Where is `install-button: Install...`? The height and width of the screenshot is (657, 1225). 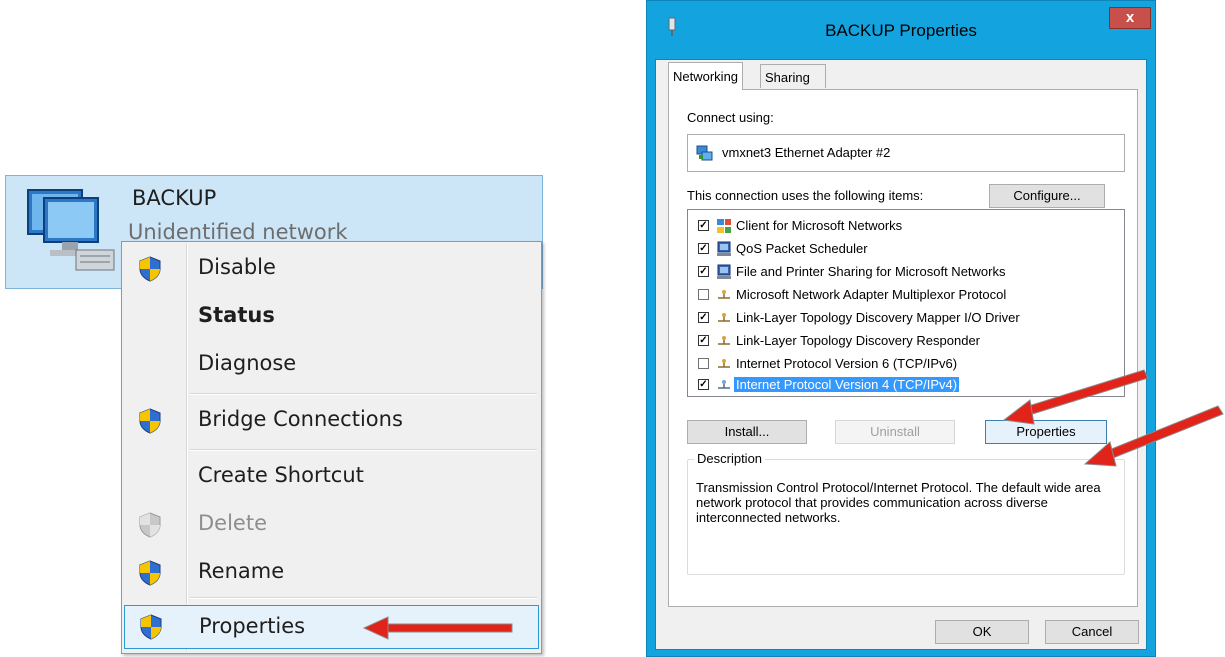
install-button: Install... is located at coordinates (747, 432).